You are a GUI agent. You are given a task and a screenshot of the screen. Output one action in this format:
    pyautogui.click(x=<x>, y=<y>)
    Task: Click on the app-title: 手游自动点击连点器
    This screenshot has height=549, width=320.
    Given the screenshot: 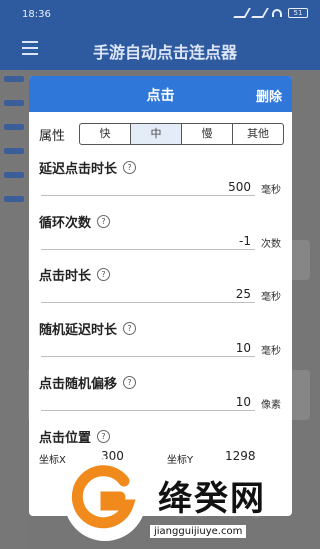 What is the action you would take?
    pyautogui.click(x=164, y=52)
    